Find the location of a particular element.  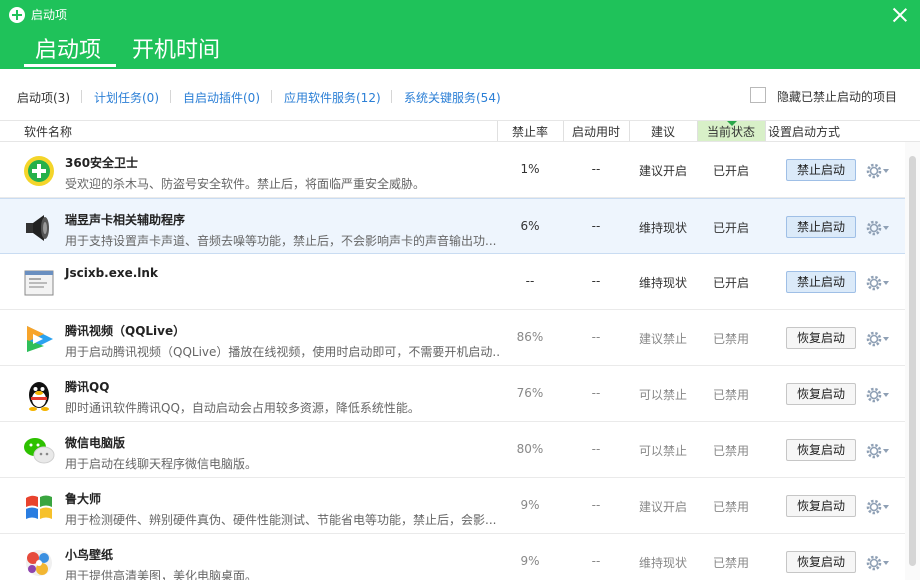

wechat-icon is located at coordinates (39, 451).